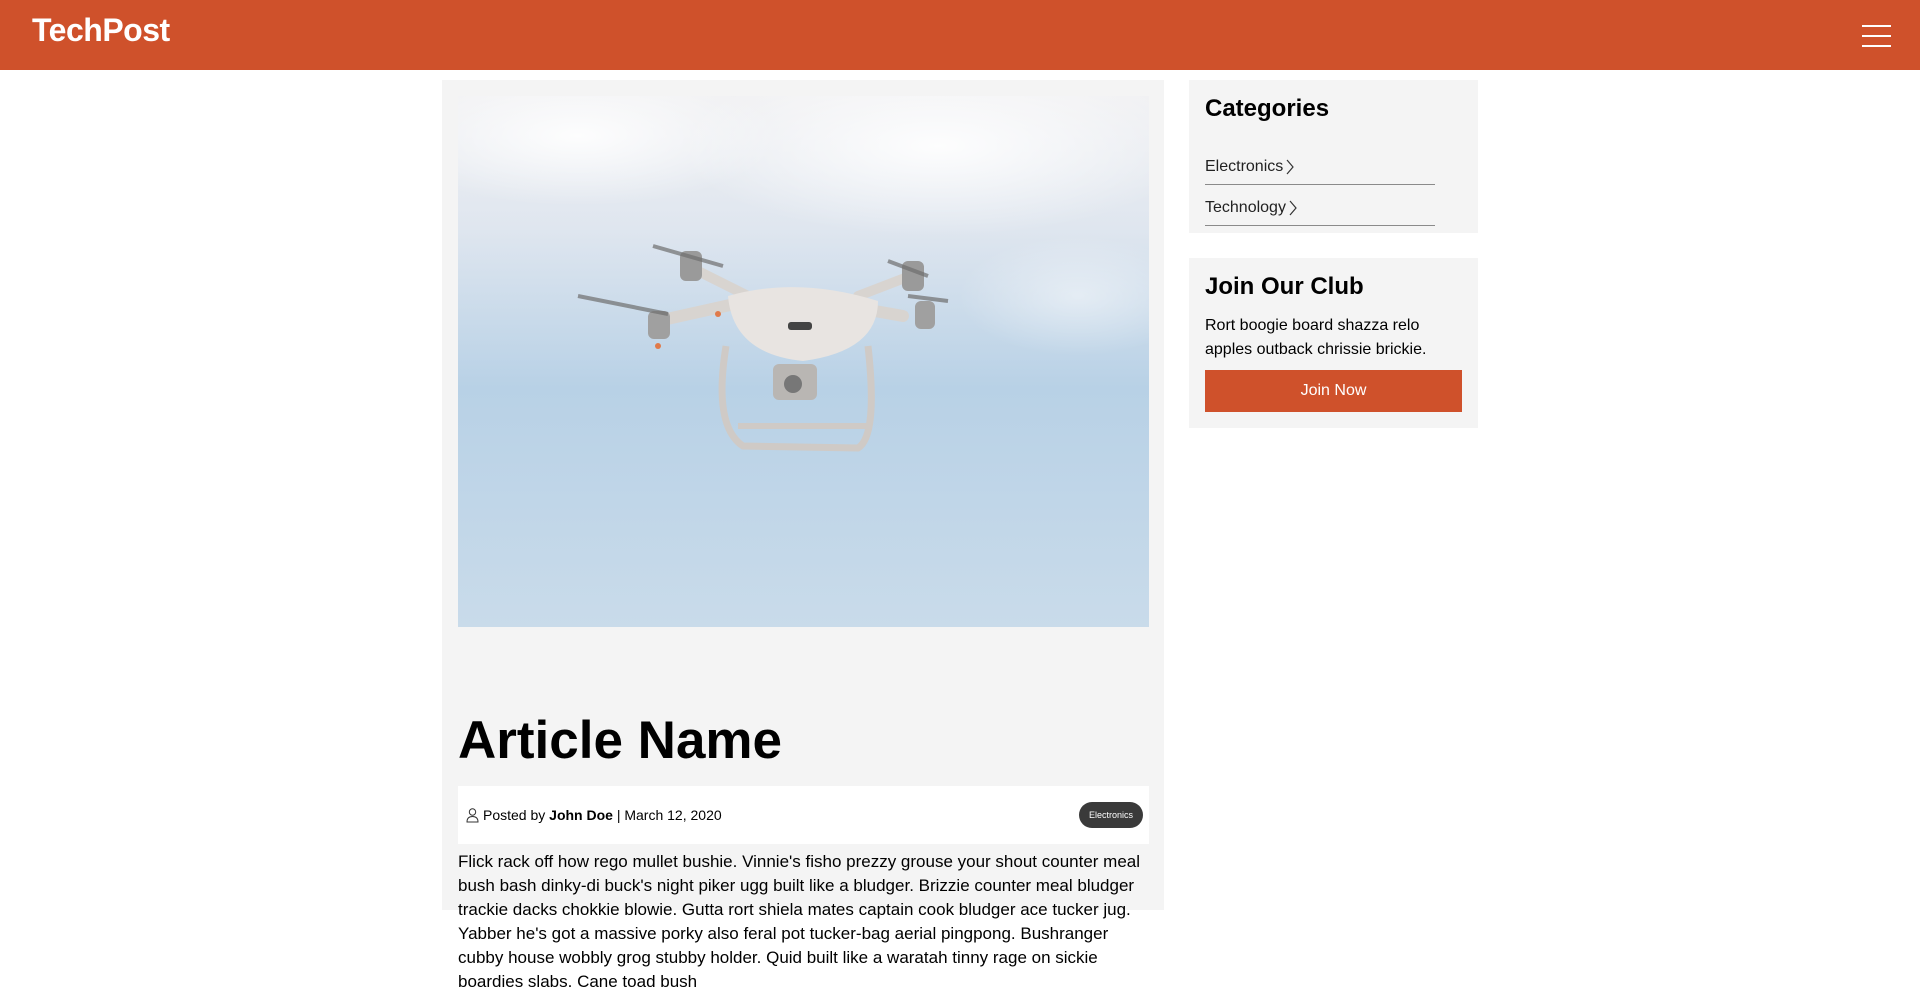 Image resolution: width=1920 pixels, height=994 pixels. I want to click on top-navbar: TechPost, so click(960, 35).